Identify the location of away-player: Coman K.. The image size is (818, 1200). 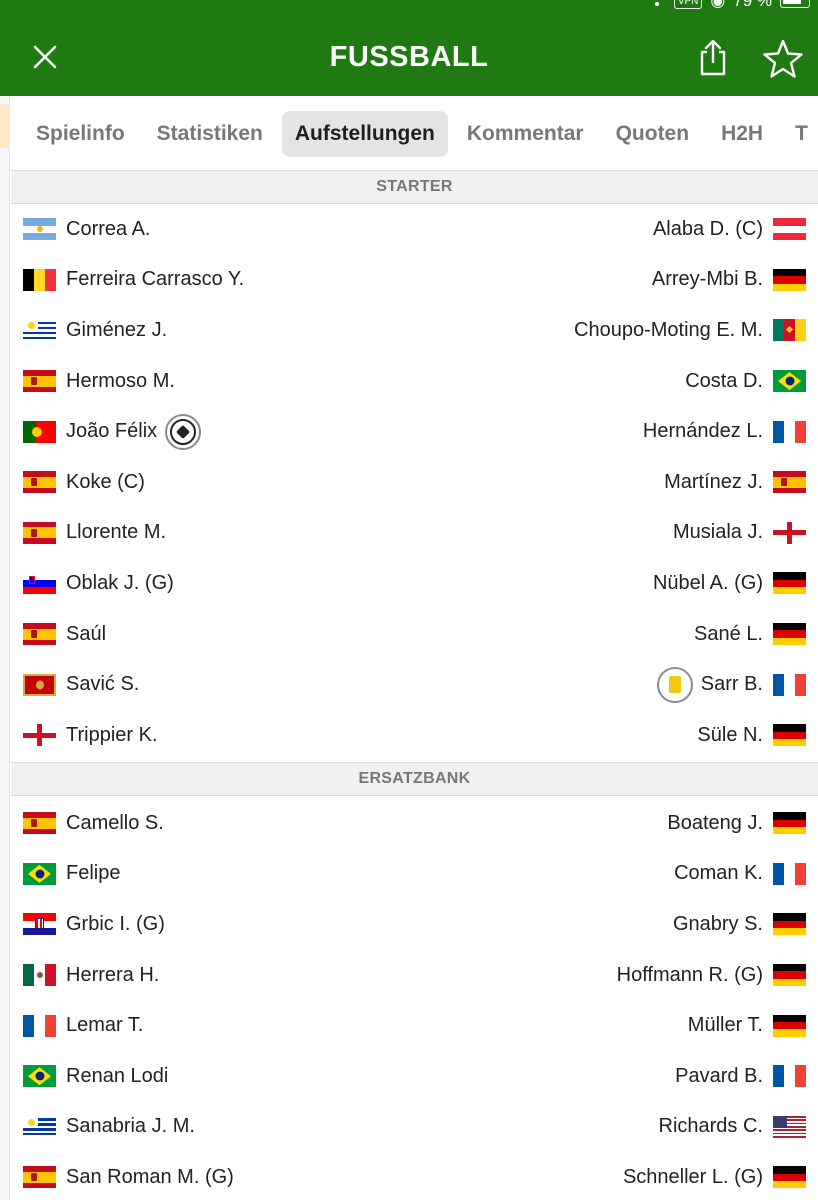
(740, 874).